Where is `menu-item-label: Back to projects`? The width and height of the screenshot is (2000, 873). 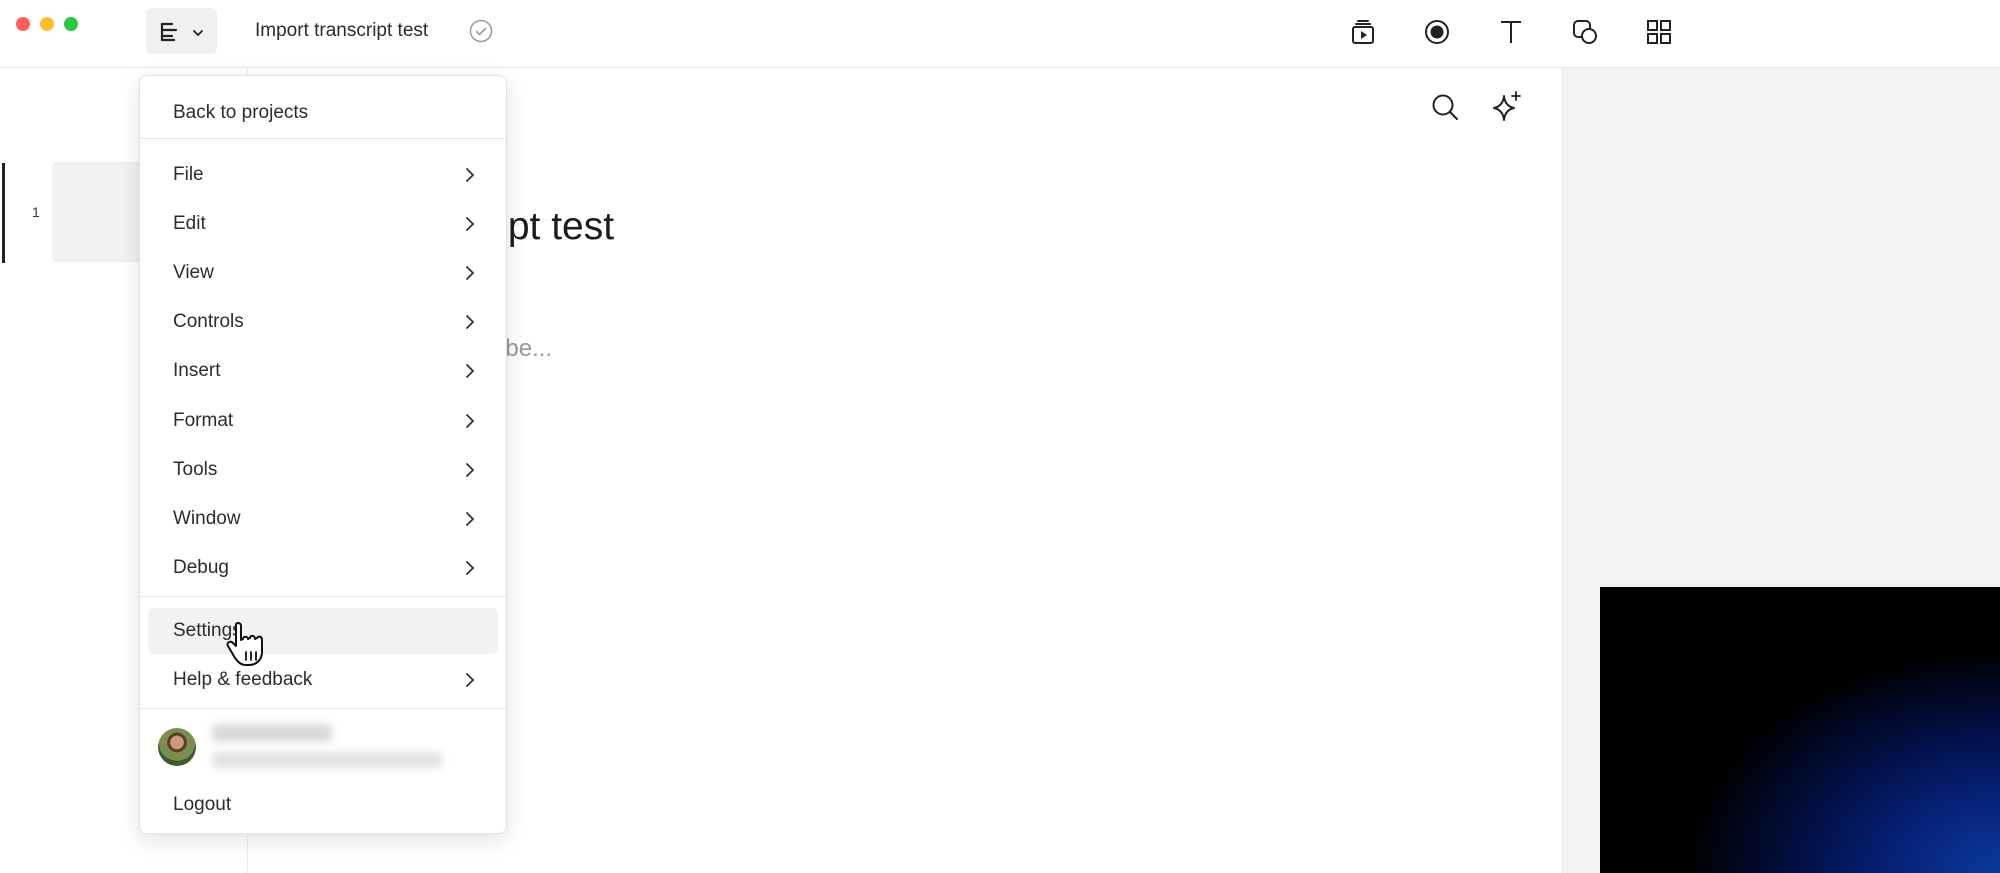
menu-item-label: Back to projects is located at coordinates (241, 112).